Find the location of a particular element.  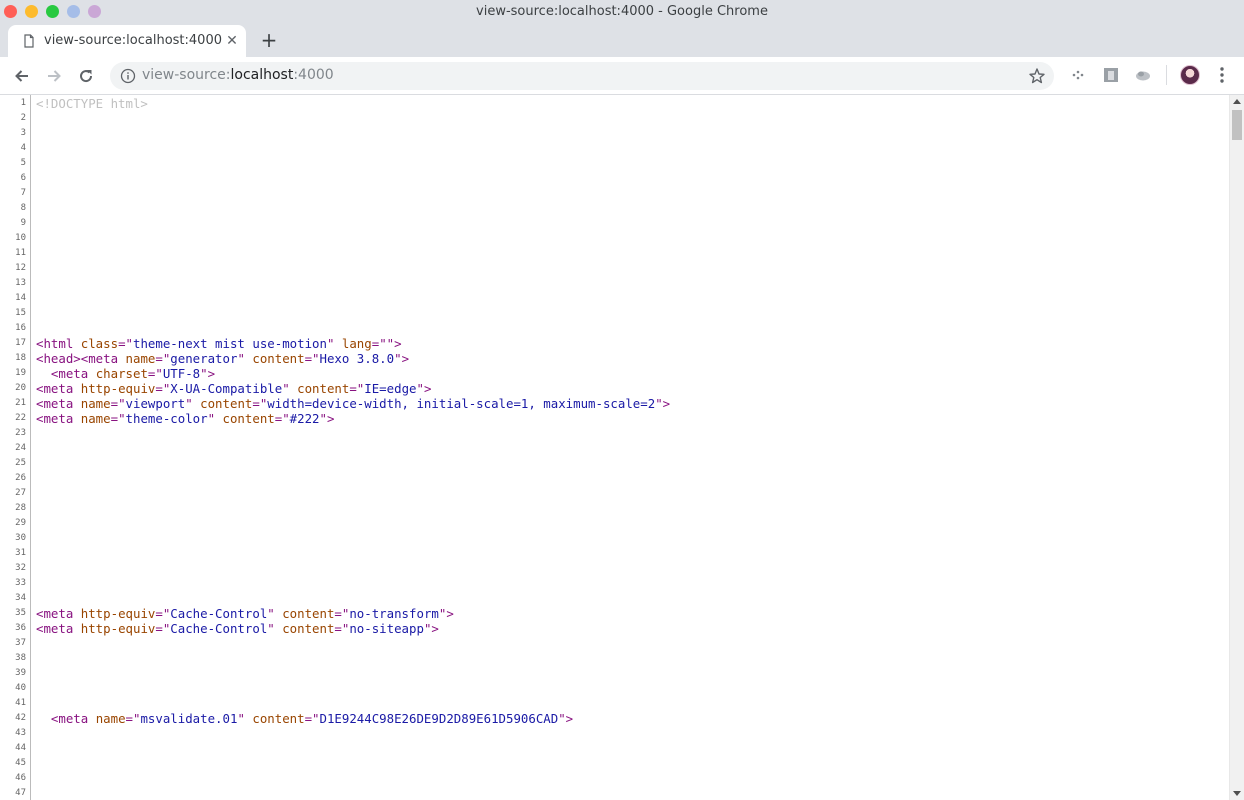

line-number: 25 is located at coordinates (20, 463).